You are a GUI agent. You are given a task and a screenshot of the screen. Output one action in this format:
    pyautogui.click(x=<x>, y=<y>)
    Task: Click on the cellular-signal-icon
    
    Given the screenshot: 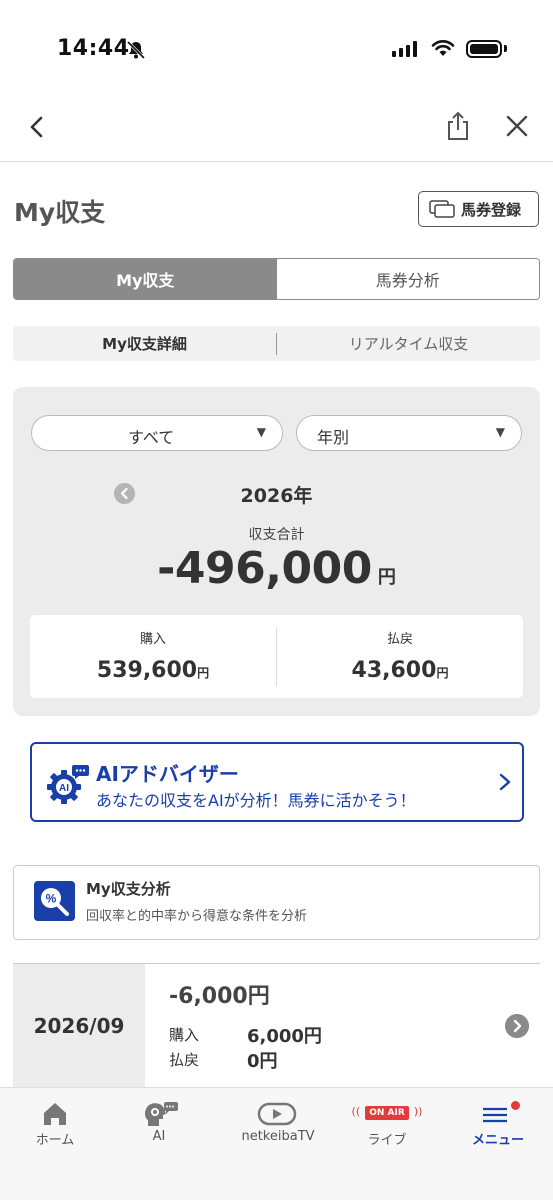 What is the action you would take?
    pyautogui.click(x=404, y=49)
    